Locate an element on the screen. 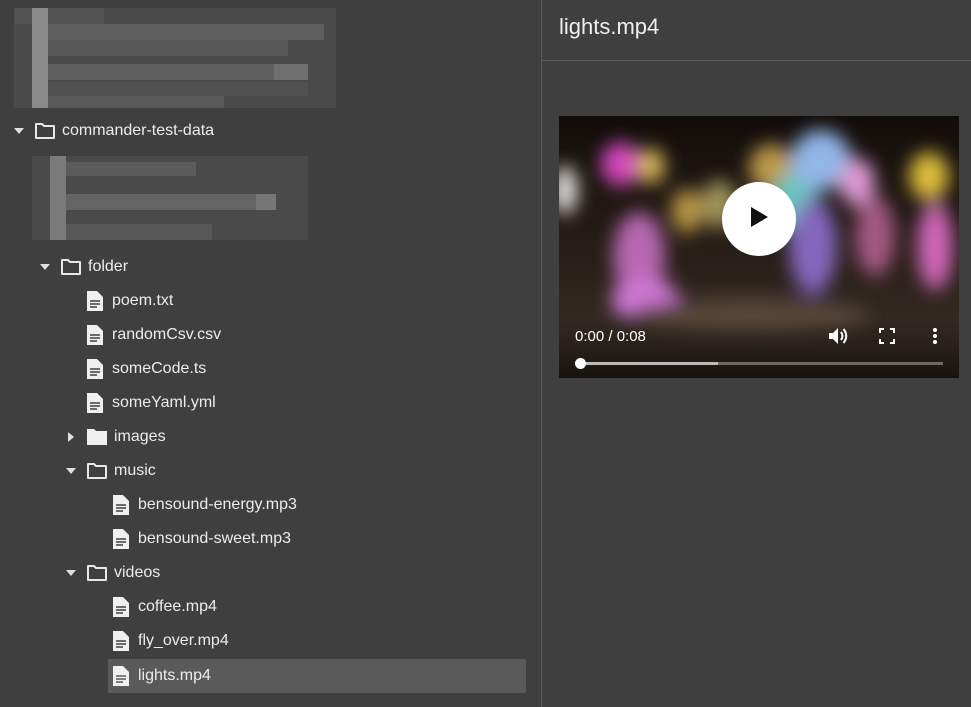 The height and width of the screenshot is (707, 971). preview-header: lights.mp4 is located at coordinates (756, 30).